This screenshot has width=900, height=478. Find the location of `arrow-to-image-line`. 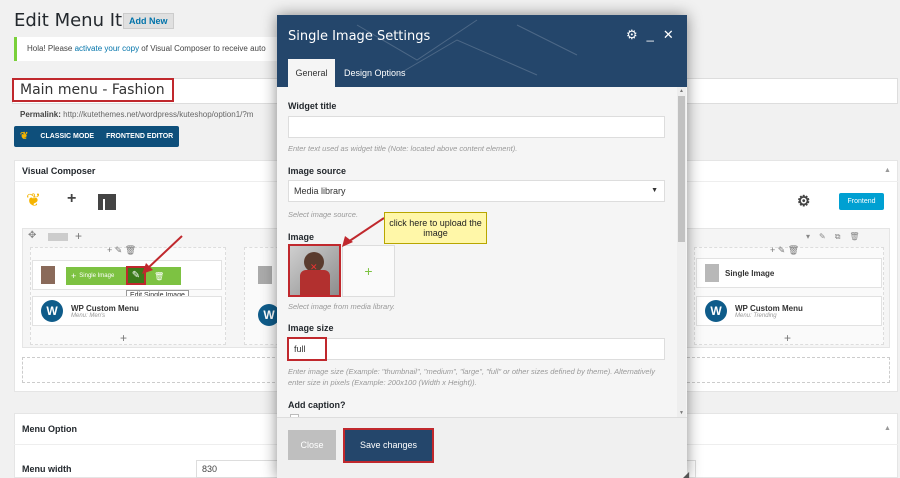

arrow-to-image-line is located at coordinates (366, 230).